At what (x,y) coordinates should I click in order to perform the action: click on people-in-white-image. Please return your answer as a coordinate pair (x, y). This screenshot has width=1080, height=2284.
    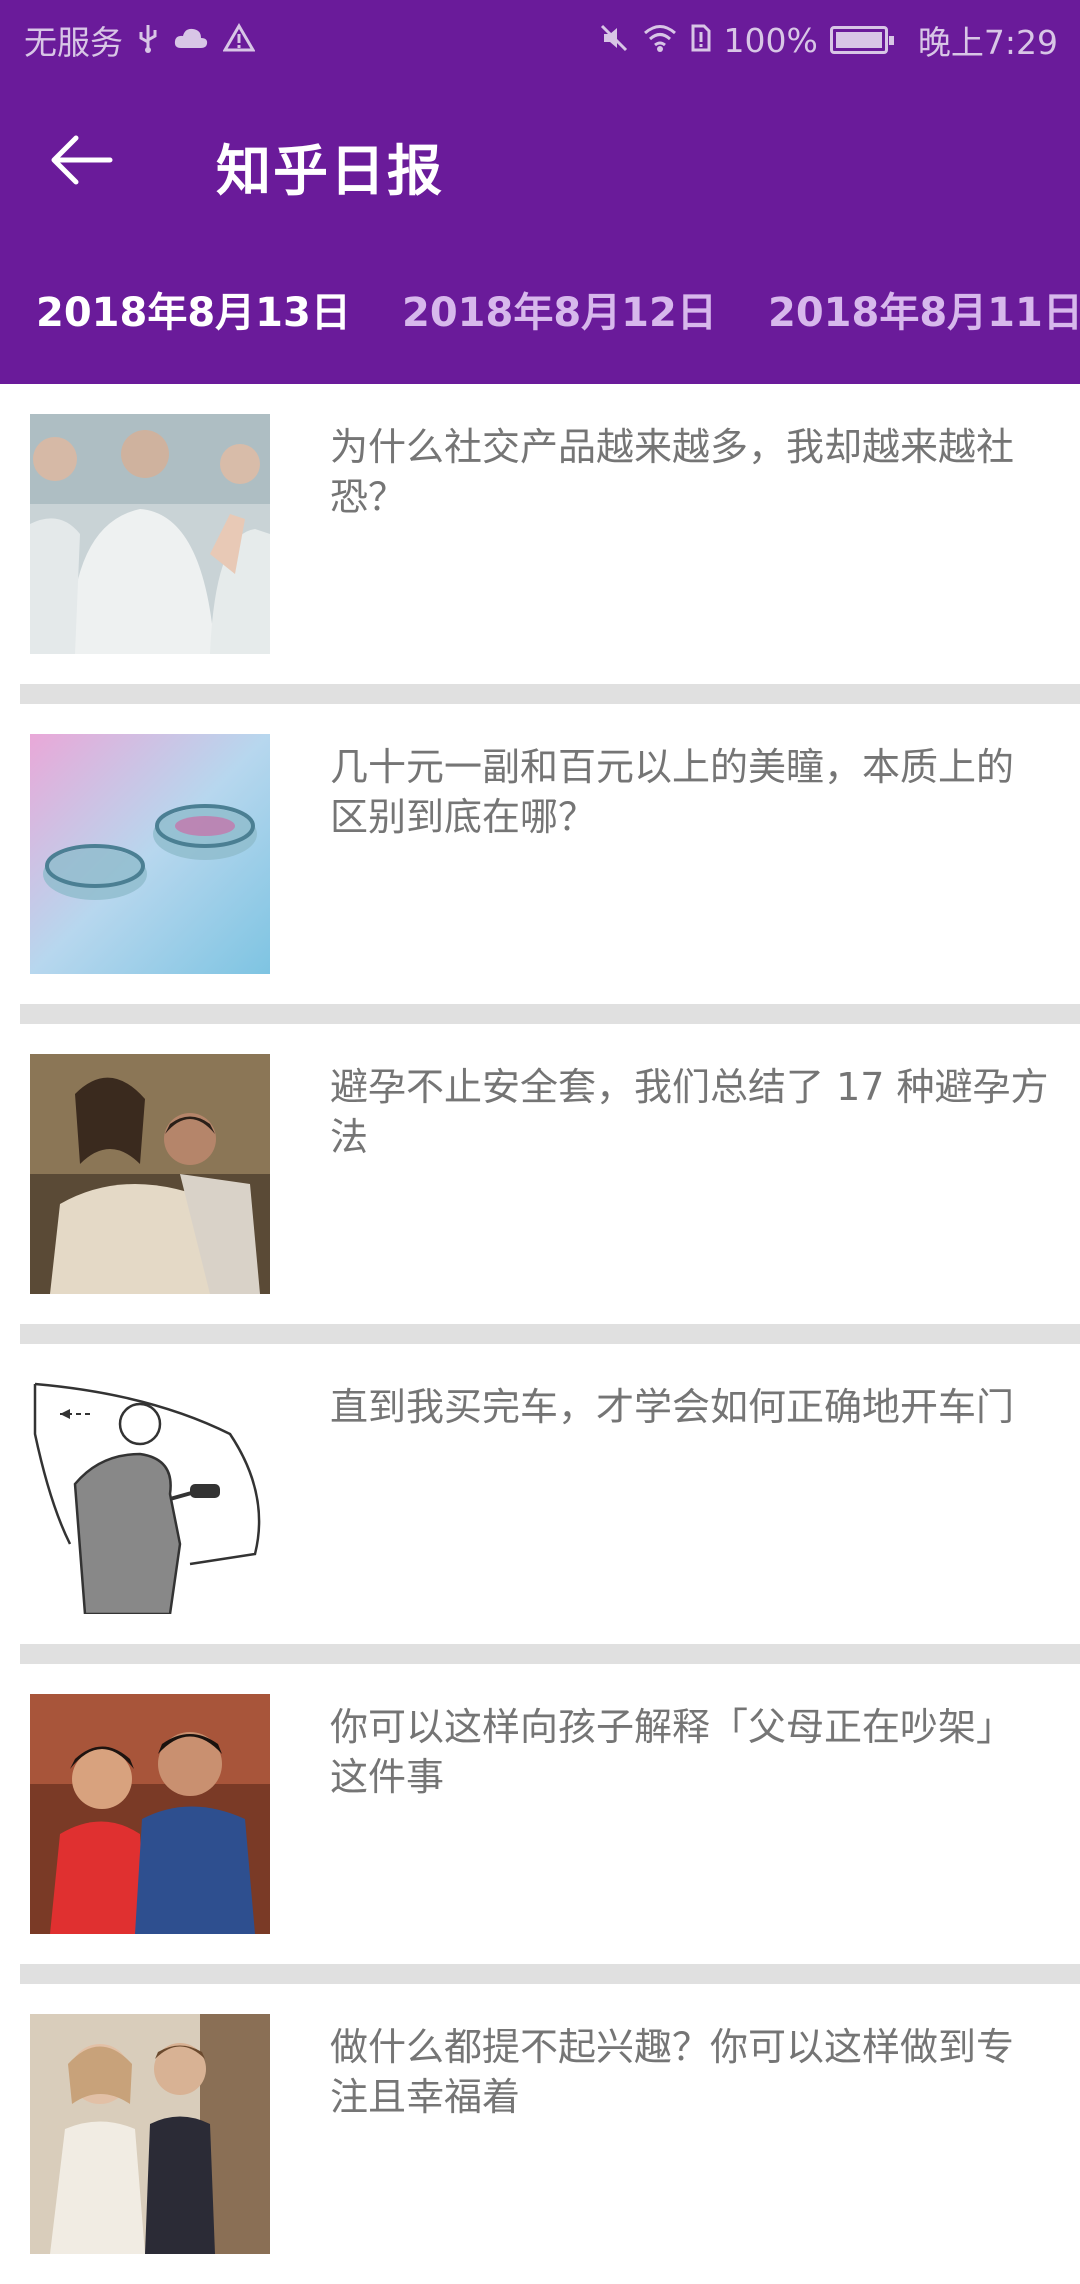
    Looking at the image, I should click on (150, 534).